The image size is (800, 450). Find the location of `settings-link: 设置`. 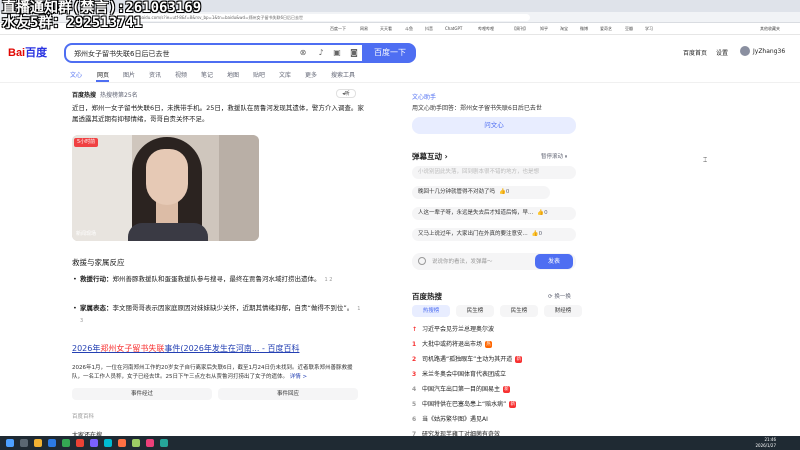

settings-link: 设置 is located at coordinates (722, 52).